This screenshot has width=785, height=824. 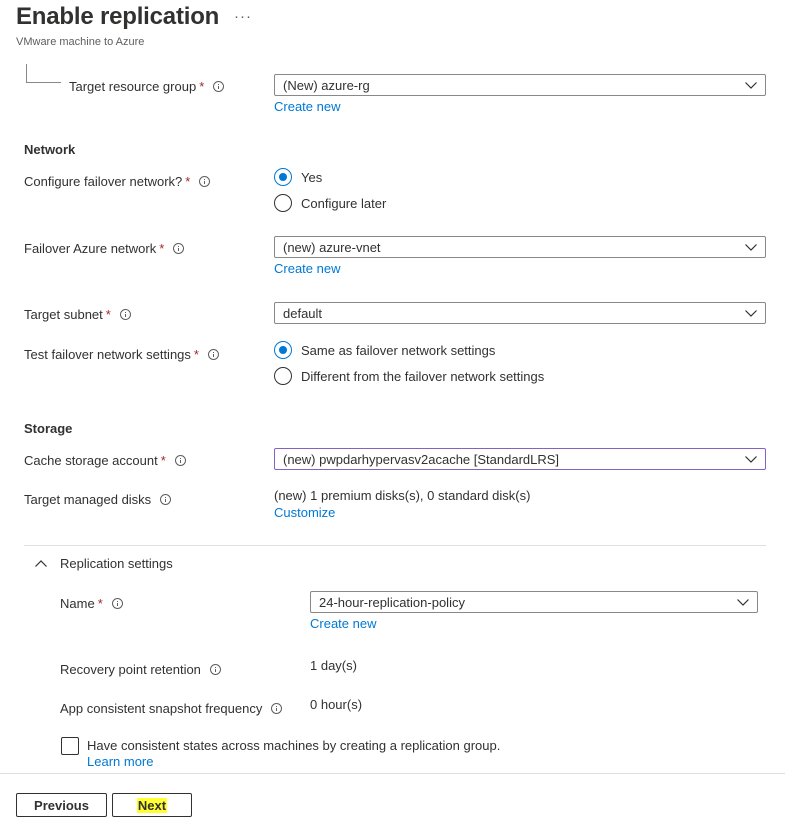 What do you see at coordinates (118, 16) in the screenshot?
I see `page-title: Enable replication` at bounding box center [118, 16].